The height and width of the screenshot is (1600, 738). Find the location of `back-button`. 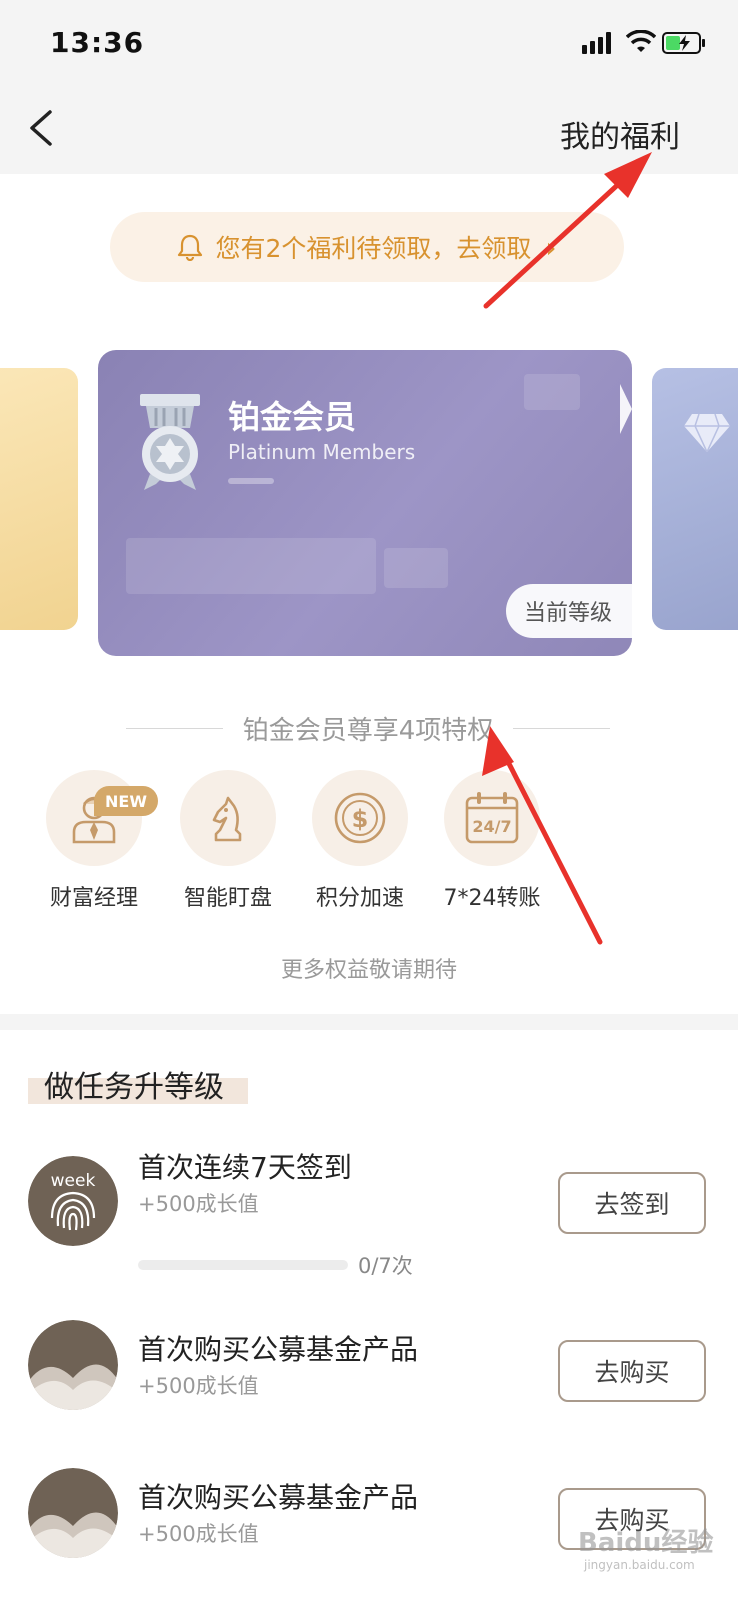

back-button is located at coordinates (42, 128).